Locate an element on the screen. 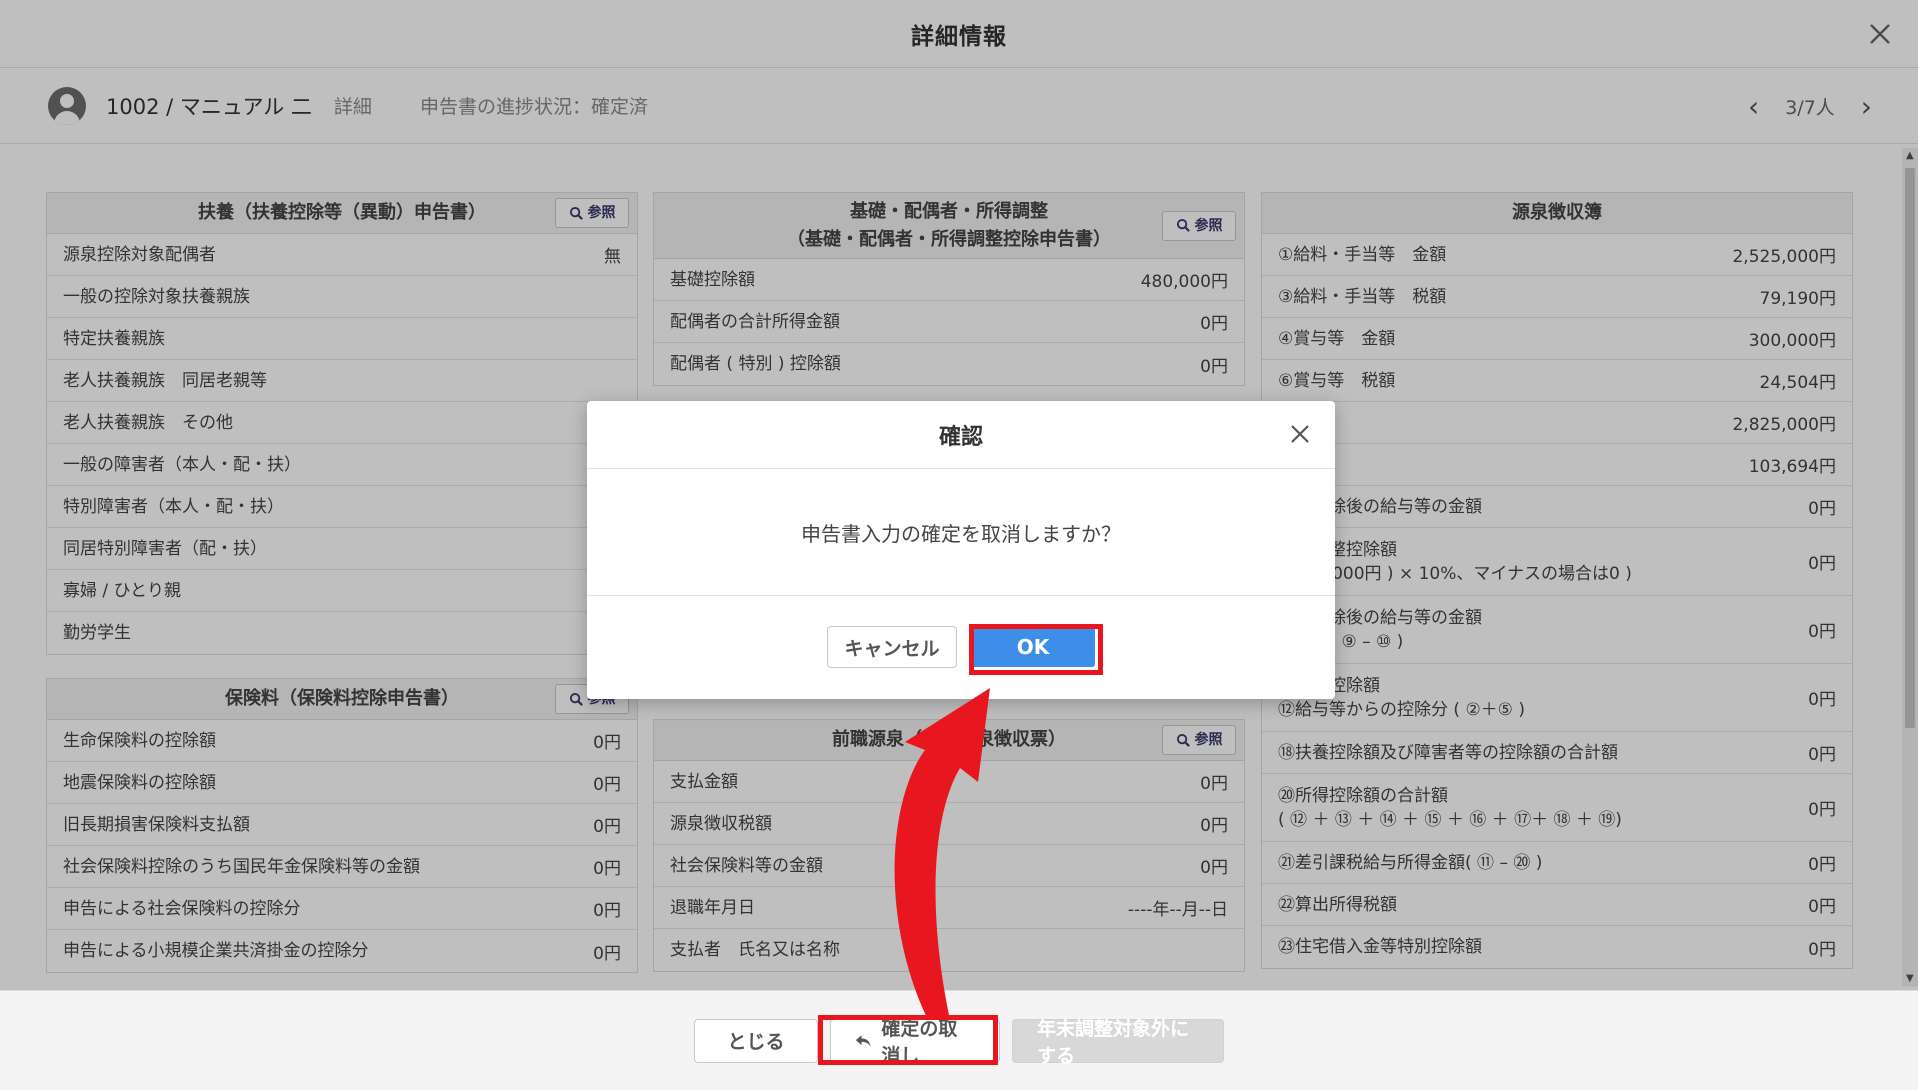 The width and height of the screenshot is (1918, 1090). dialog-header: 確認 is located at coordinates (961, 435).